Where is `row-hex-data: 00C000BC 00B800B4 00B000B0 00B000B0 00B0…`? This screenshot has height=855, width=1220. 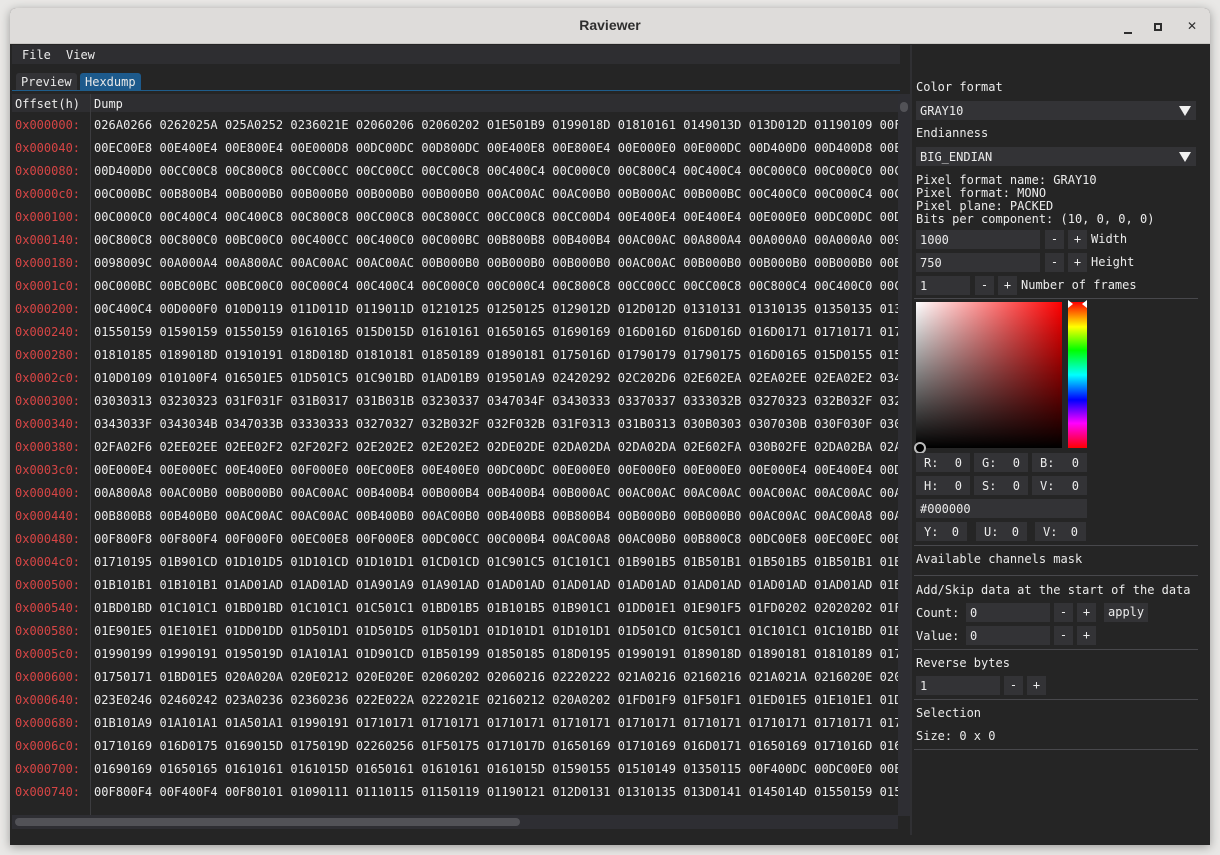
row-hex-data: 00C000BC 00B800B4 00B000B0 00B000B0 00B0… is located at coordinates (496, 194).